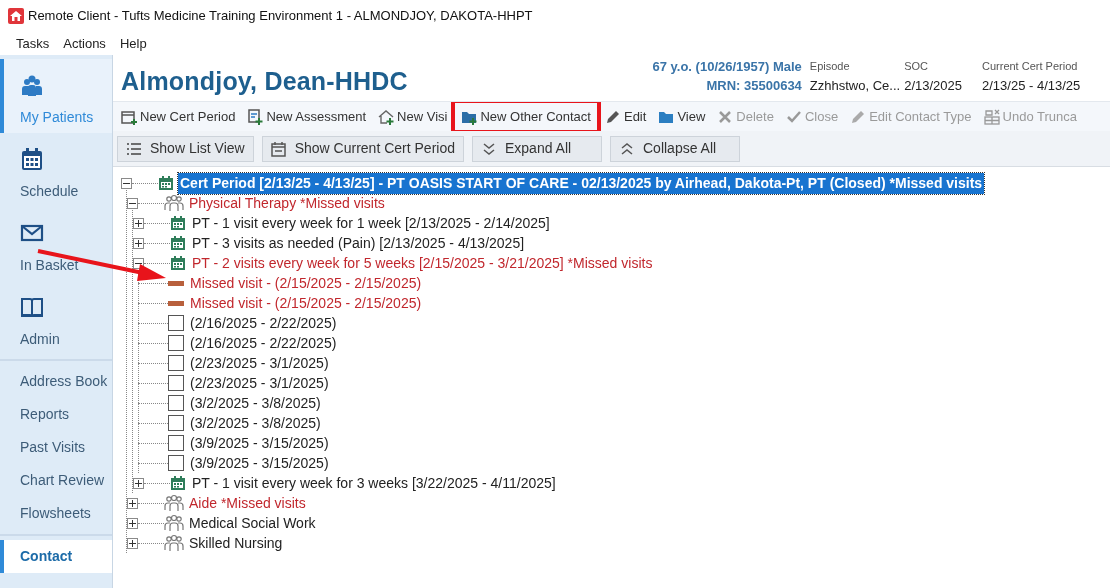 The width and height of the screenshot is (1110, 588). I want to click on toolbar-button: Edit, so click(625, 116).